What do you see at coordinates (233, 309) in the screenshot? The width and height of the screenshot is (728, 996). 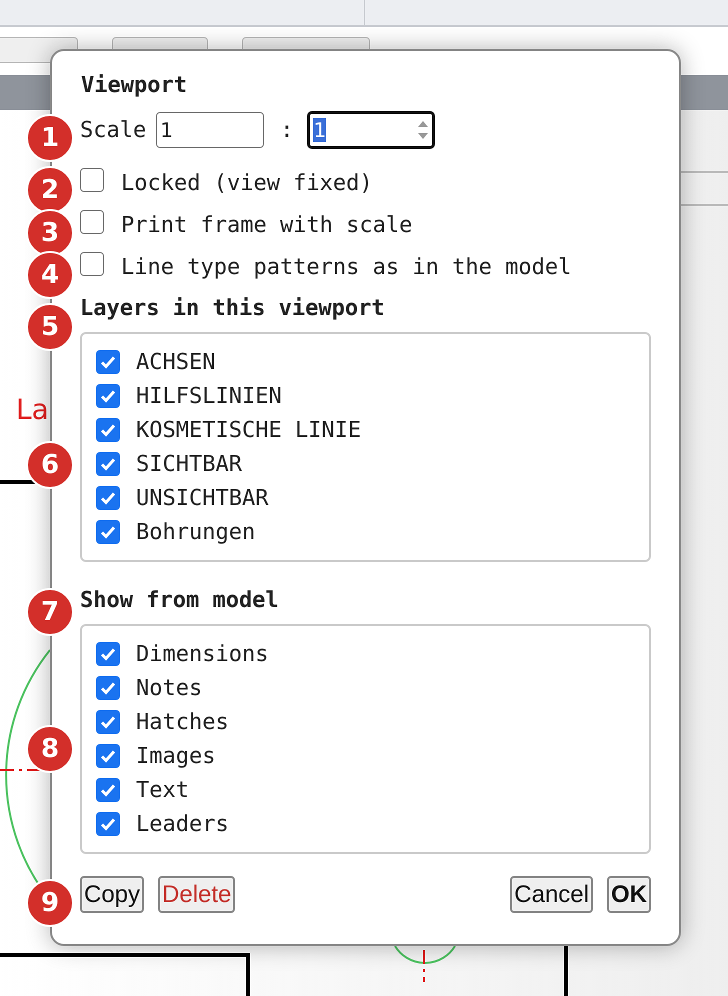 I see `section-title: Layers in this viewport` at bounding box center [233, 309].